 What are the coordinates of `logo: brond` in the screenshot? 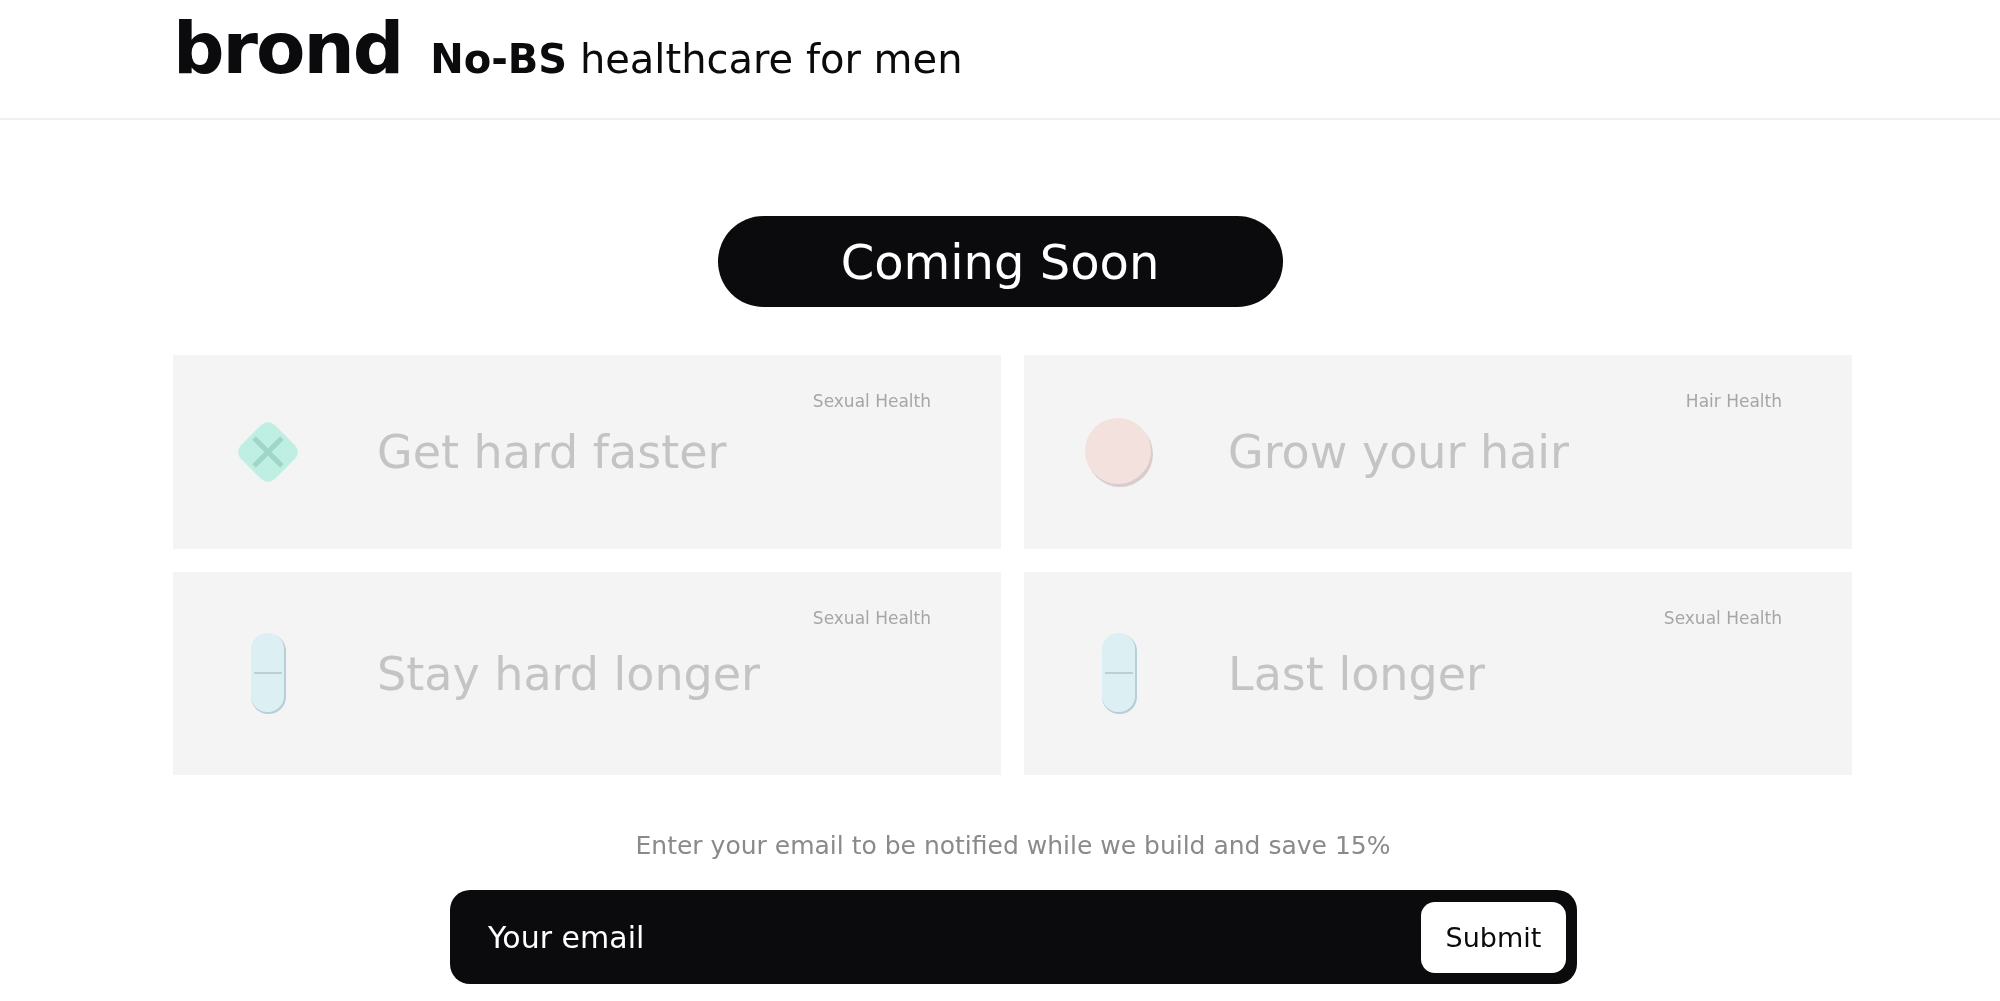 It's located at (288, 48).